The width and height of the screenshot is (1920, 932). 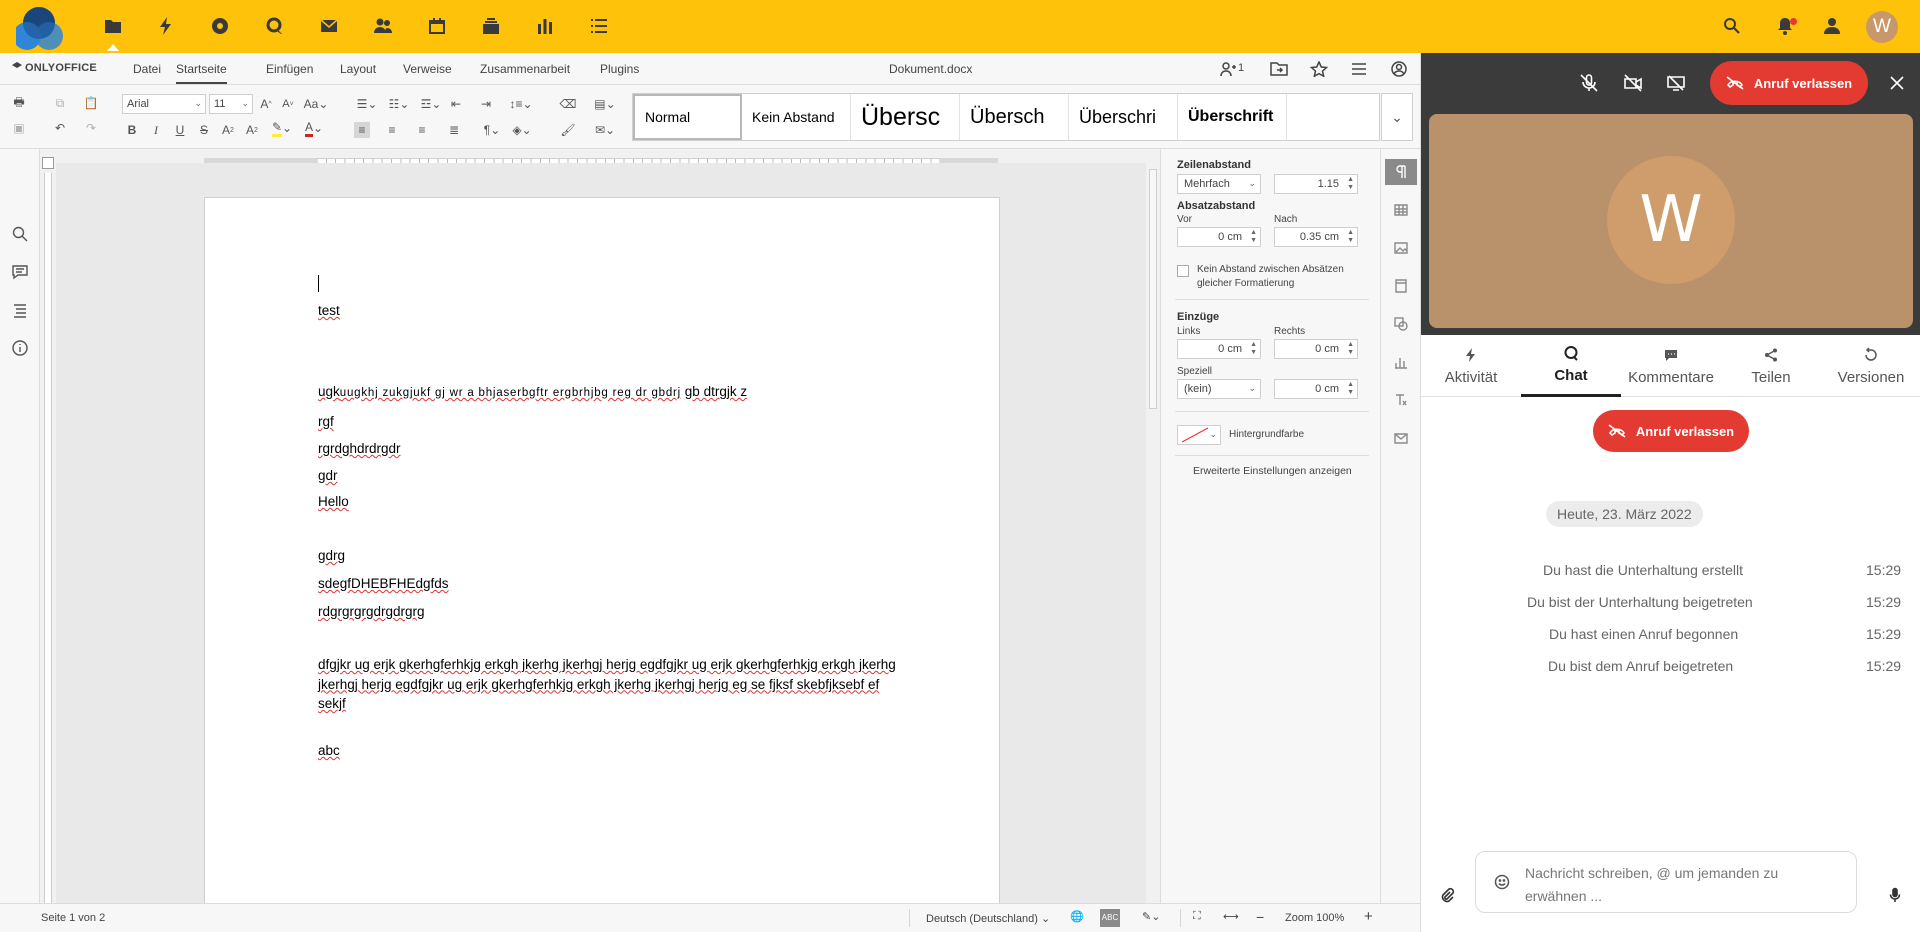 I want to click on tab-chat: Chat, so click(x=1571, y=366).